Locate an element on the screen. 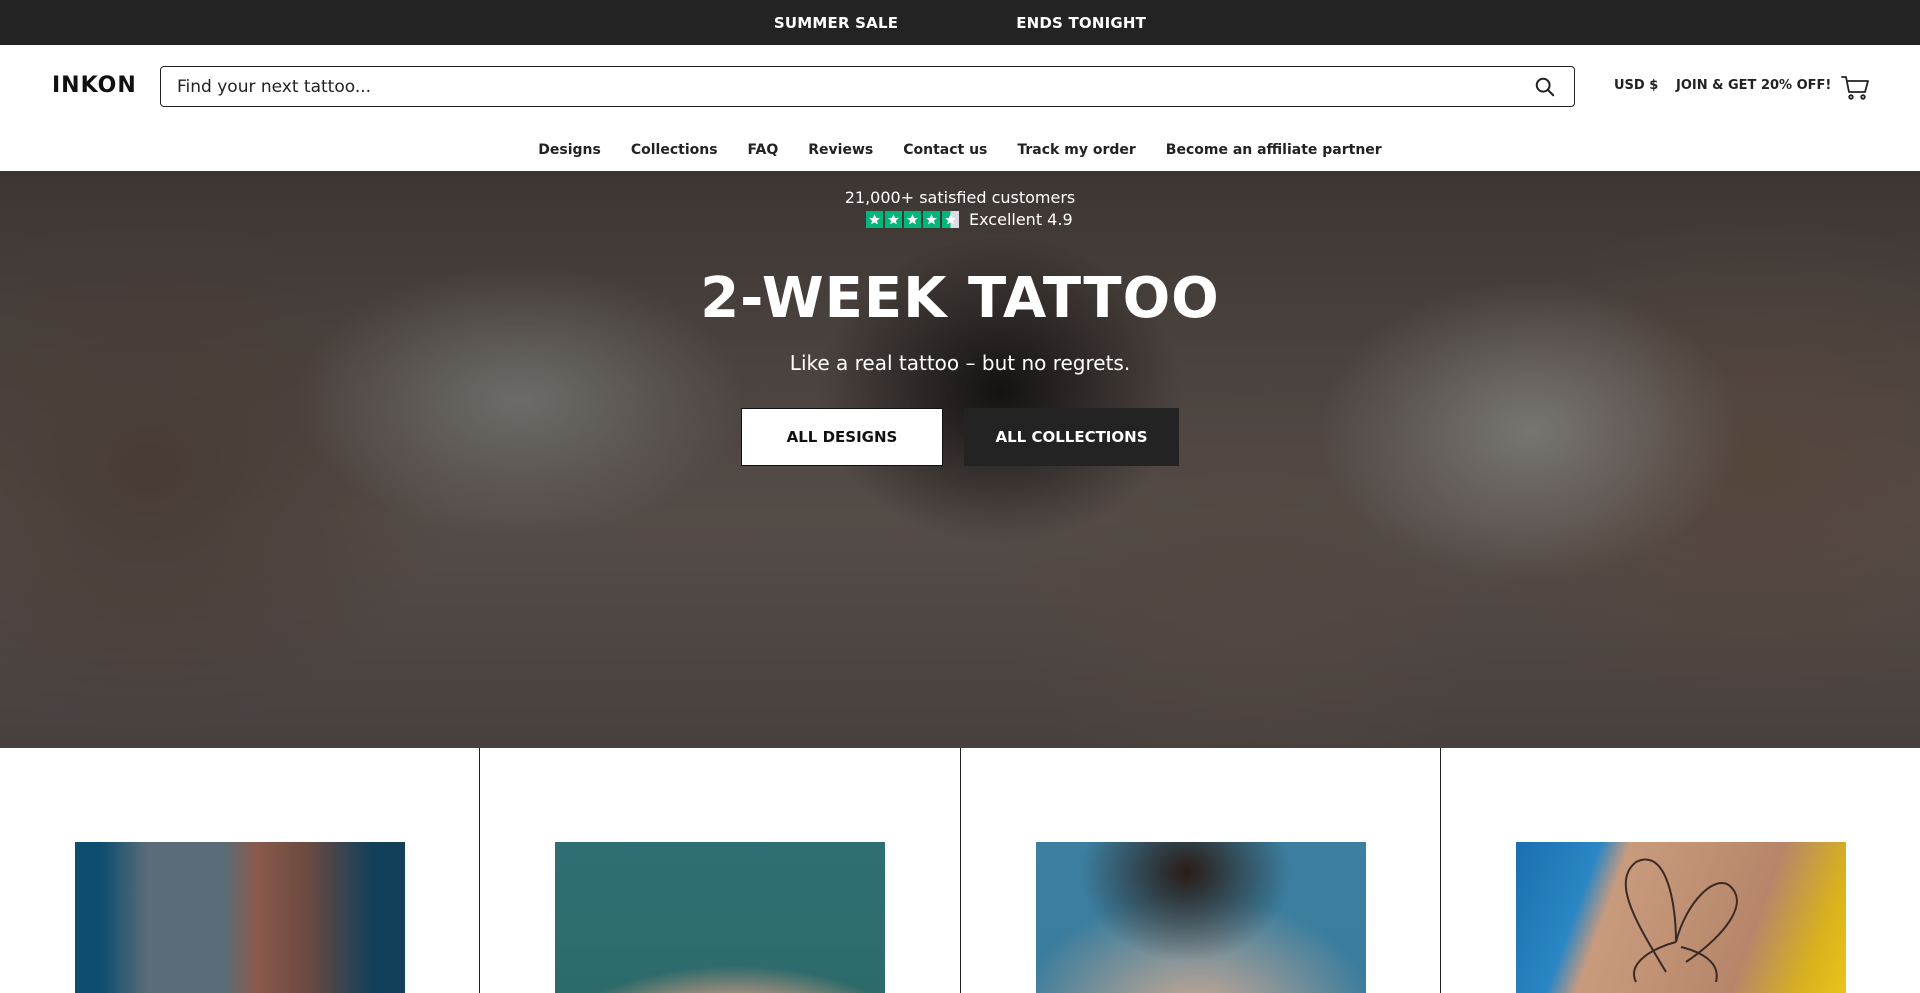 Image resolution: width=1920 pixels, height=993 pixels. nav-collections: Collections is located at coordinates (674, 150).